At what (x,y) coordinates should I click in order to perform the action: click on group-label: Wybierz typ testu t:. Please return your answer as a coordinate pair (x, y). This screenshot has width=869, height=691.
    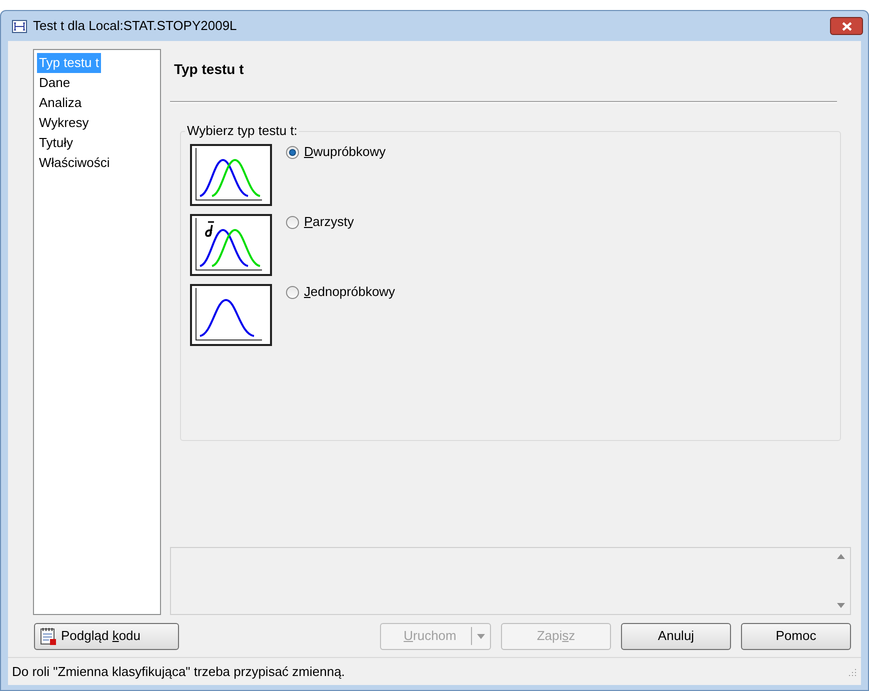
    Looking at the image, I should click on (242, 131).